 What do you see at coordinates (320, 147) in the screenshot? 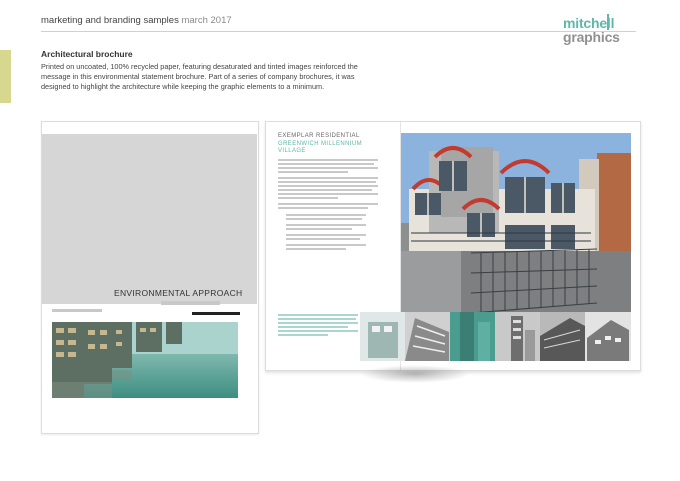
I see `spread-headline: GREENWICH MILLENNIUM VILLAGE` at bounding box center [320, 147].